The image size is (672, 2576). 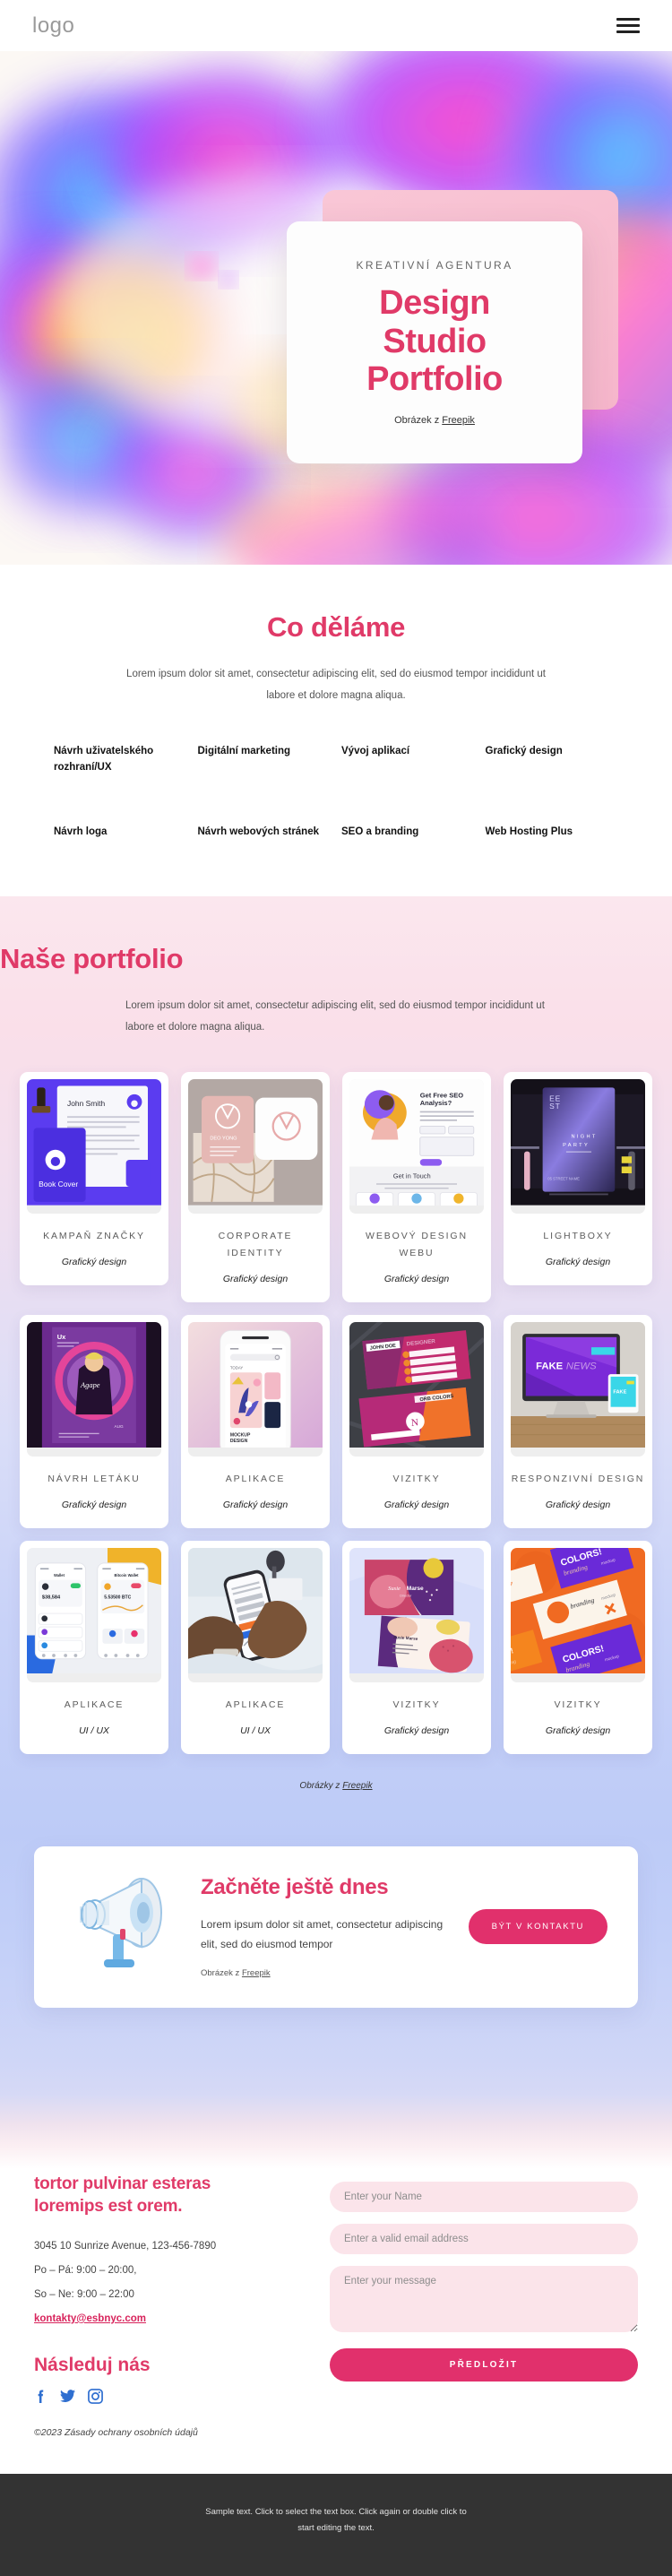 I want to click on contact-form: PŘEDLOŽIT, so click(x=484, y=2286).